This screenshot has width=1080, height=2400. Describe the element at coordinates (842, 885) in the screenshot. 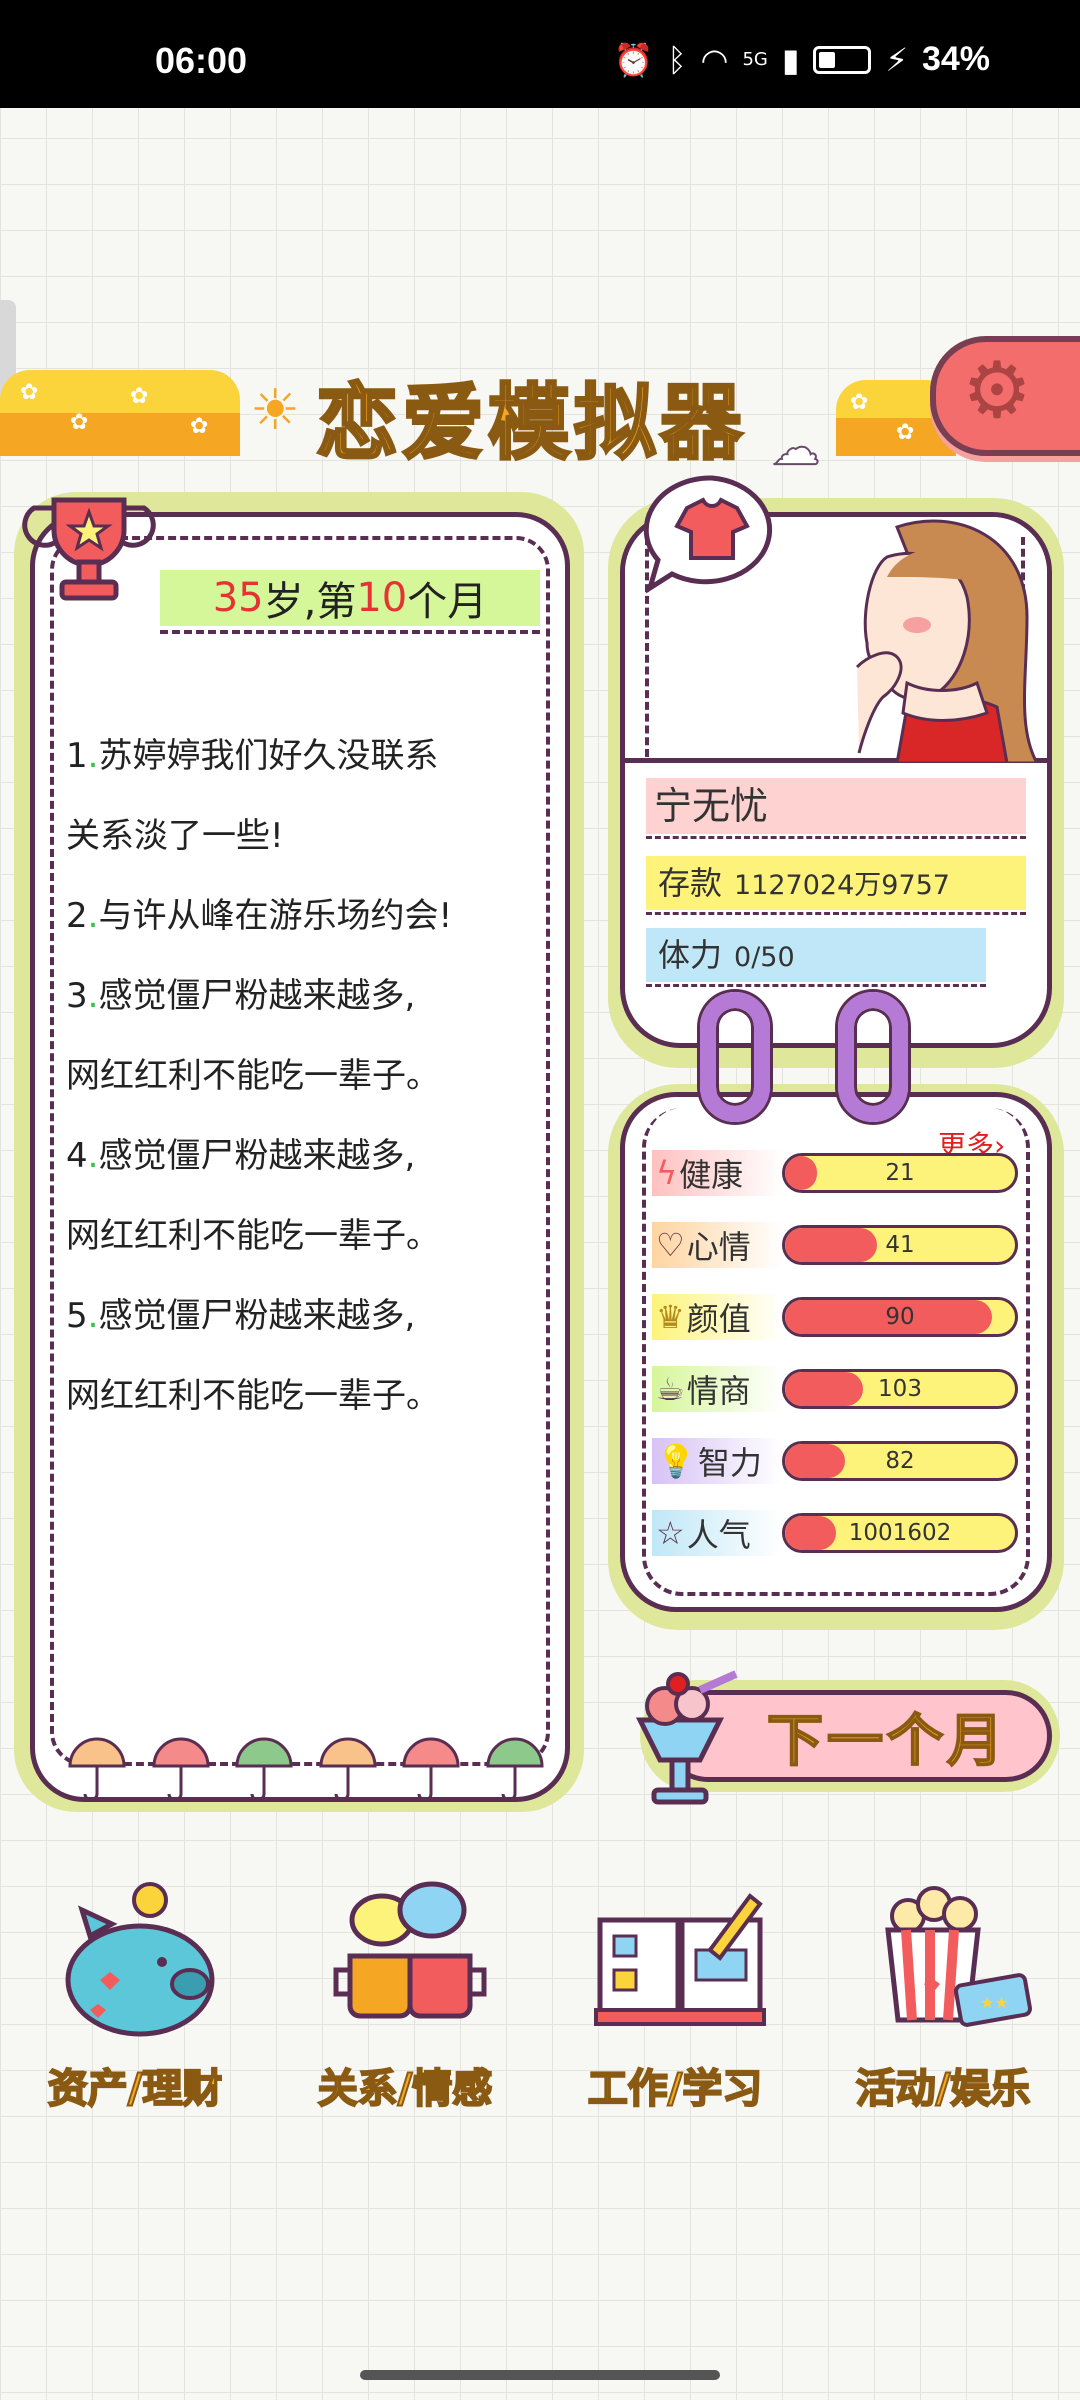

I see `savings-value: 1127024万9757` at that location.